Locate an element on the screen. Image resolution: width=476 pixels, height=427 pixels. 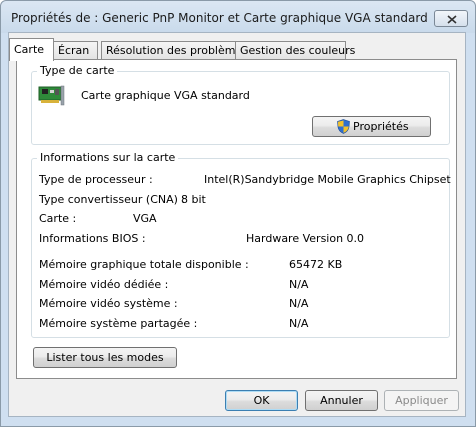
apply-button: Appliquer is located at coordinates (421, 400).